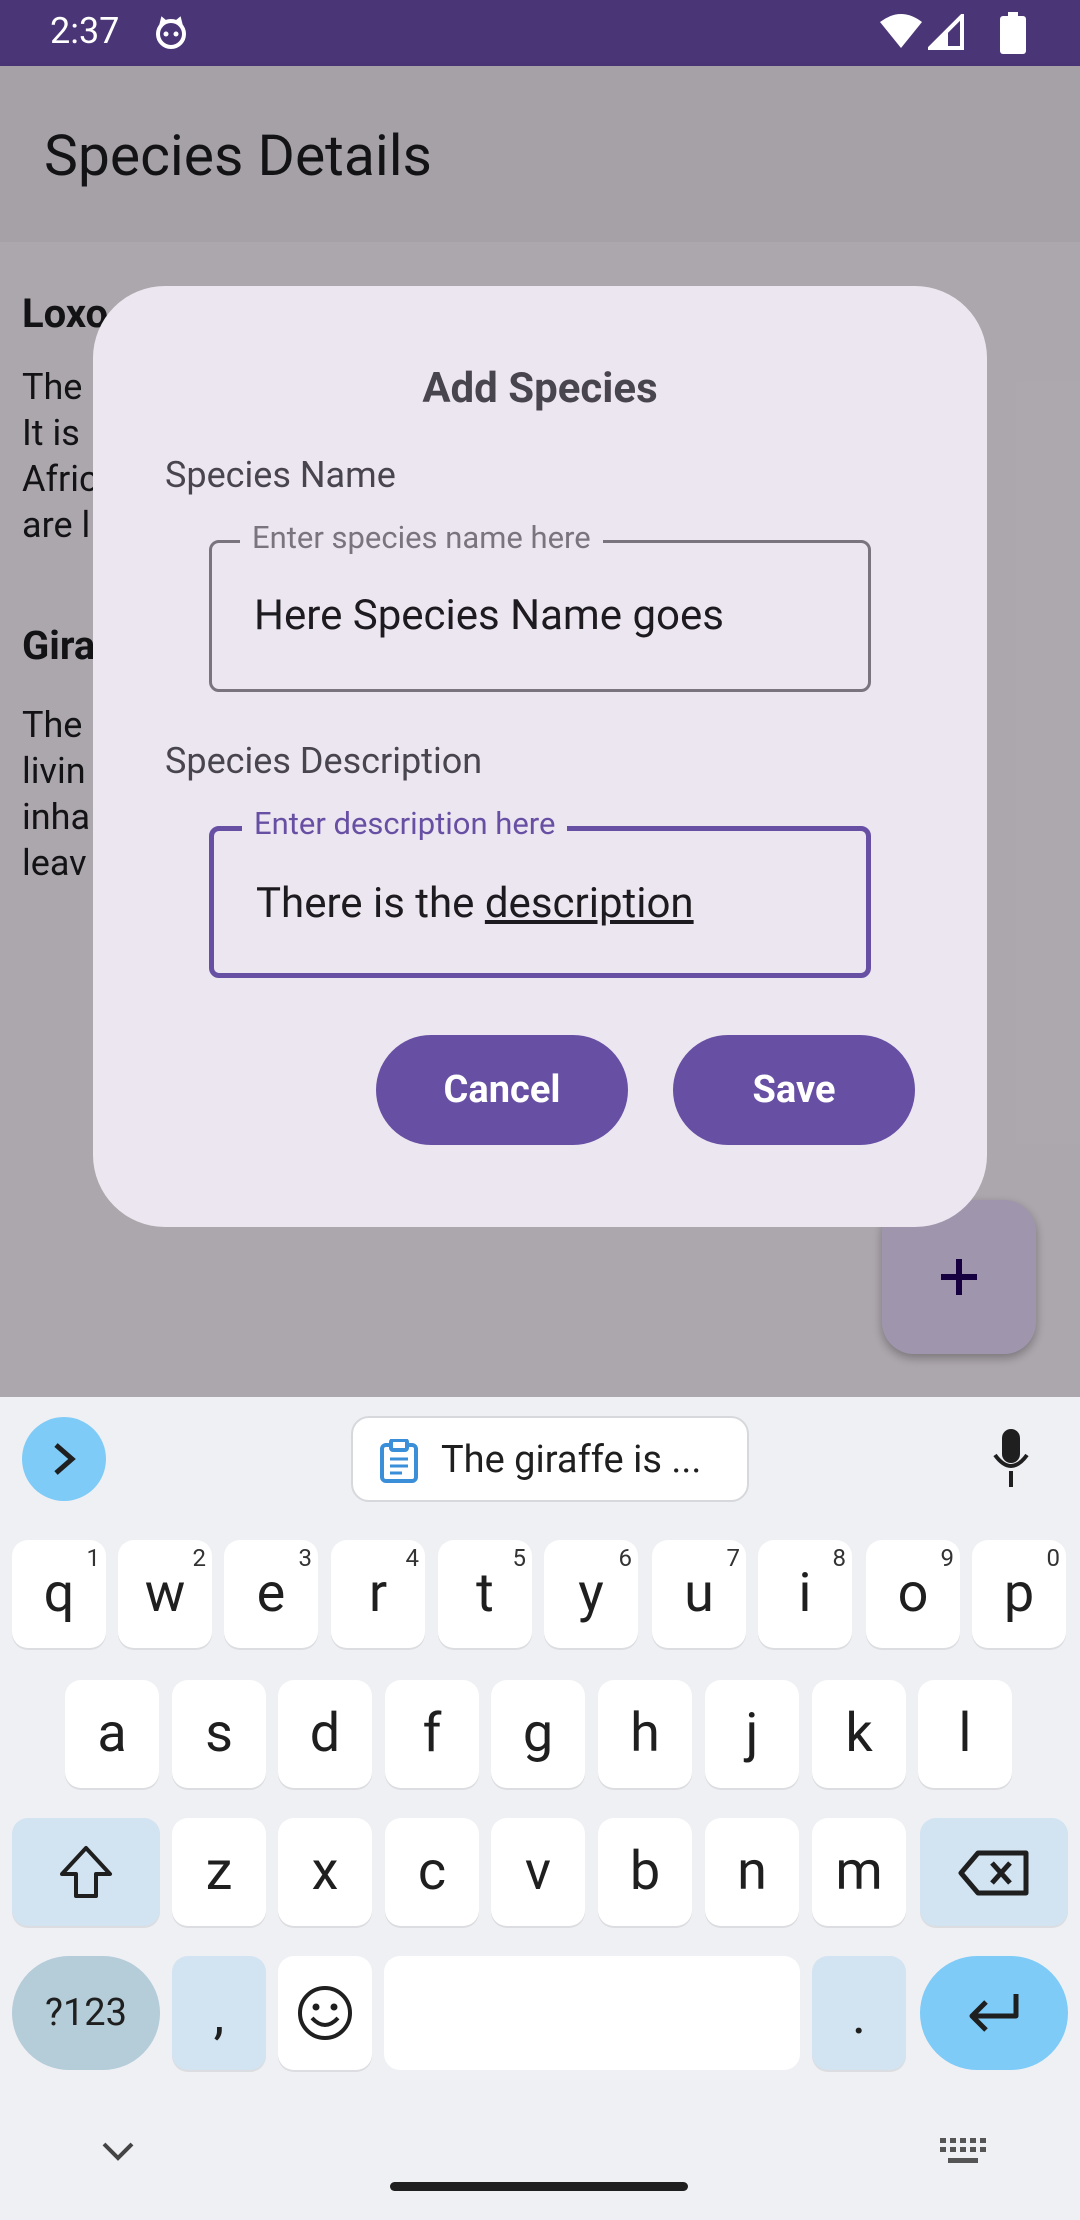 The width and height of the screenshot is (1080, 2220). What do you see at coordinates (519, 1558) in the screenshot?
I see `key-hint: 5` at bounding box center [519, 1558].